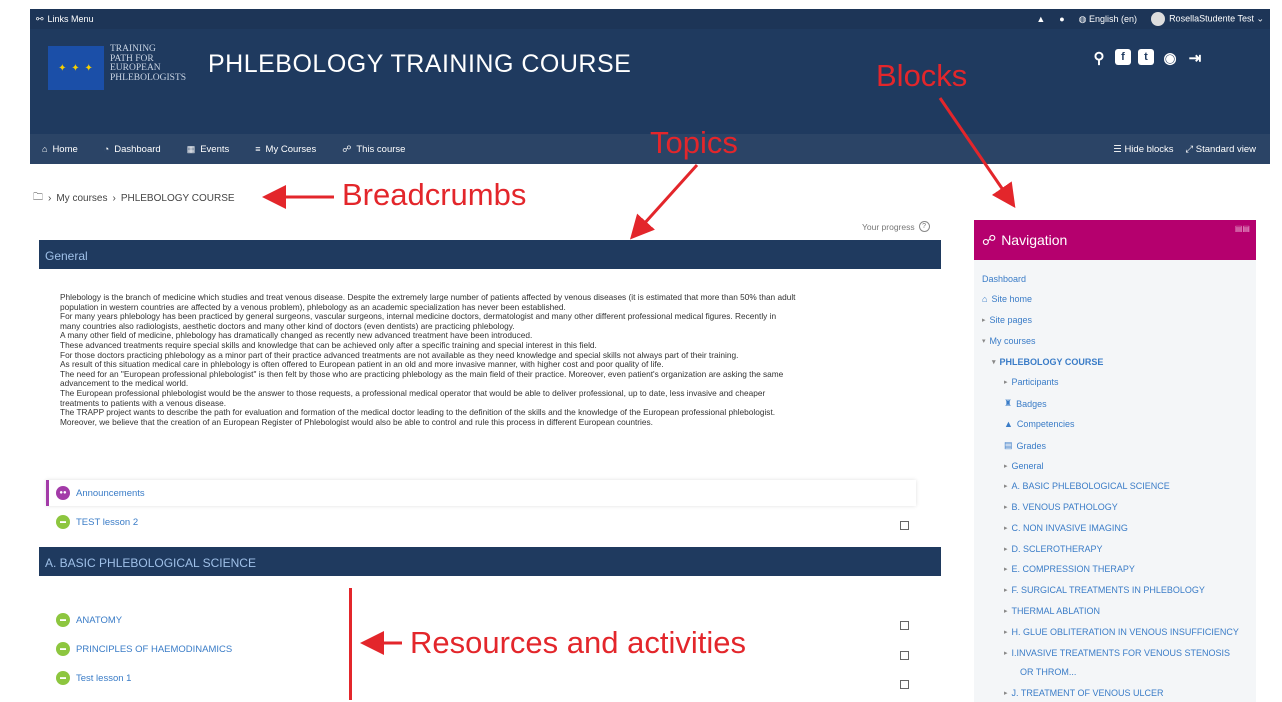  I want to click on competencies-icon: ▲, so click(1008, 424).